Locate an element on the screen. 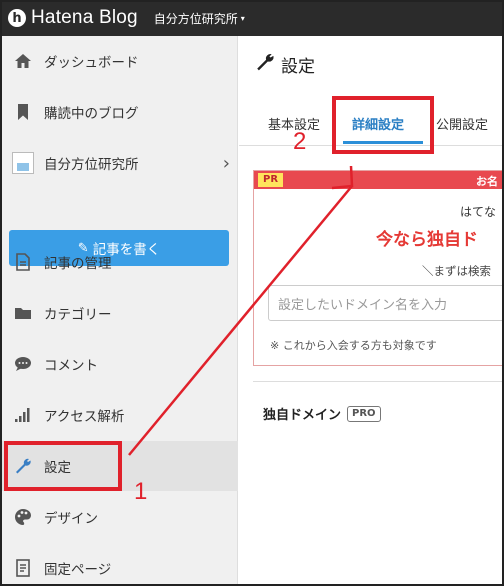  promo-line-1: はてな is located at coordinates (478, 212).